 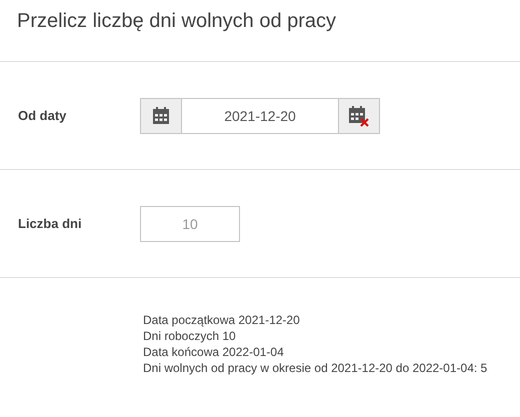 I want to click on calendar-button, so click(x=161, y=116).